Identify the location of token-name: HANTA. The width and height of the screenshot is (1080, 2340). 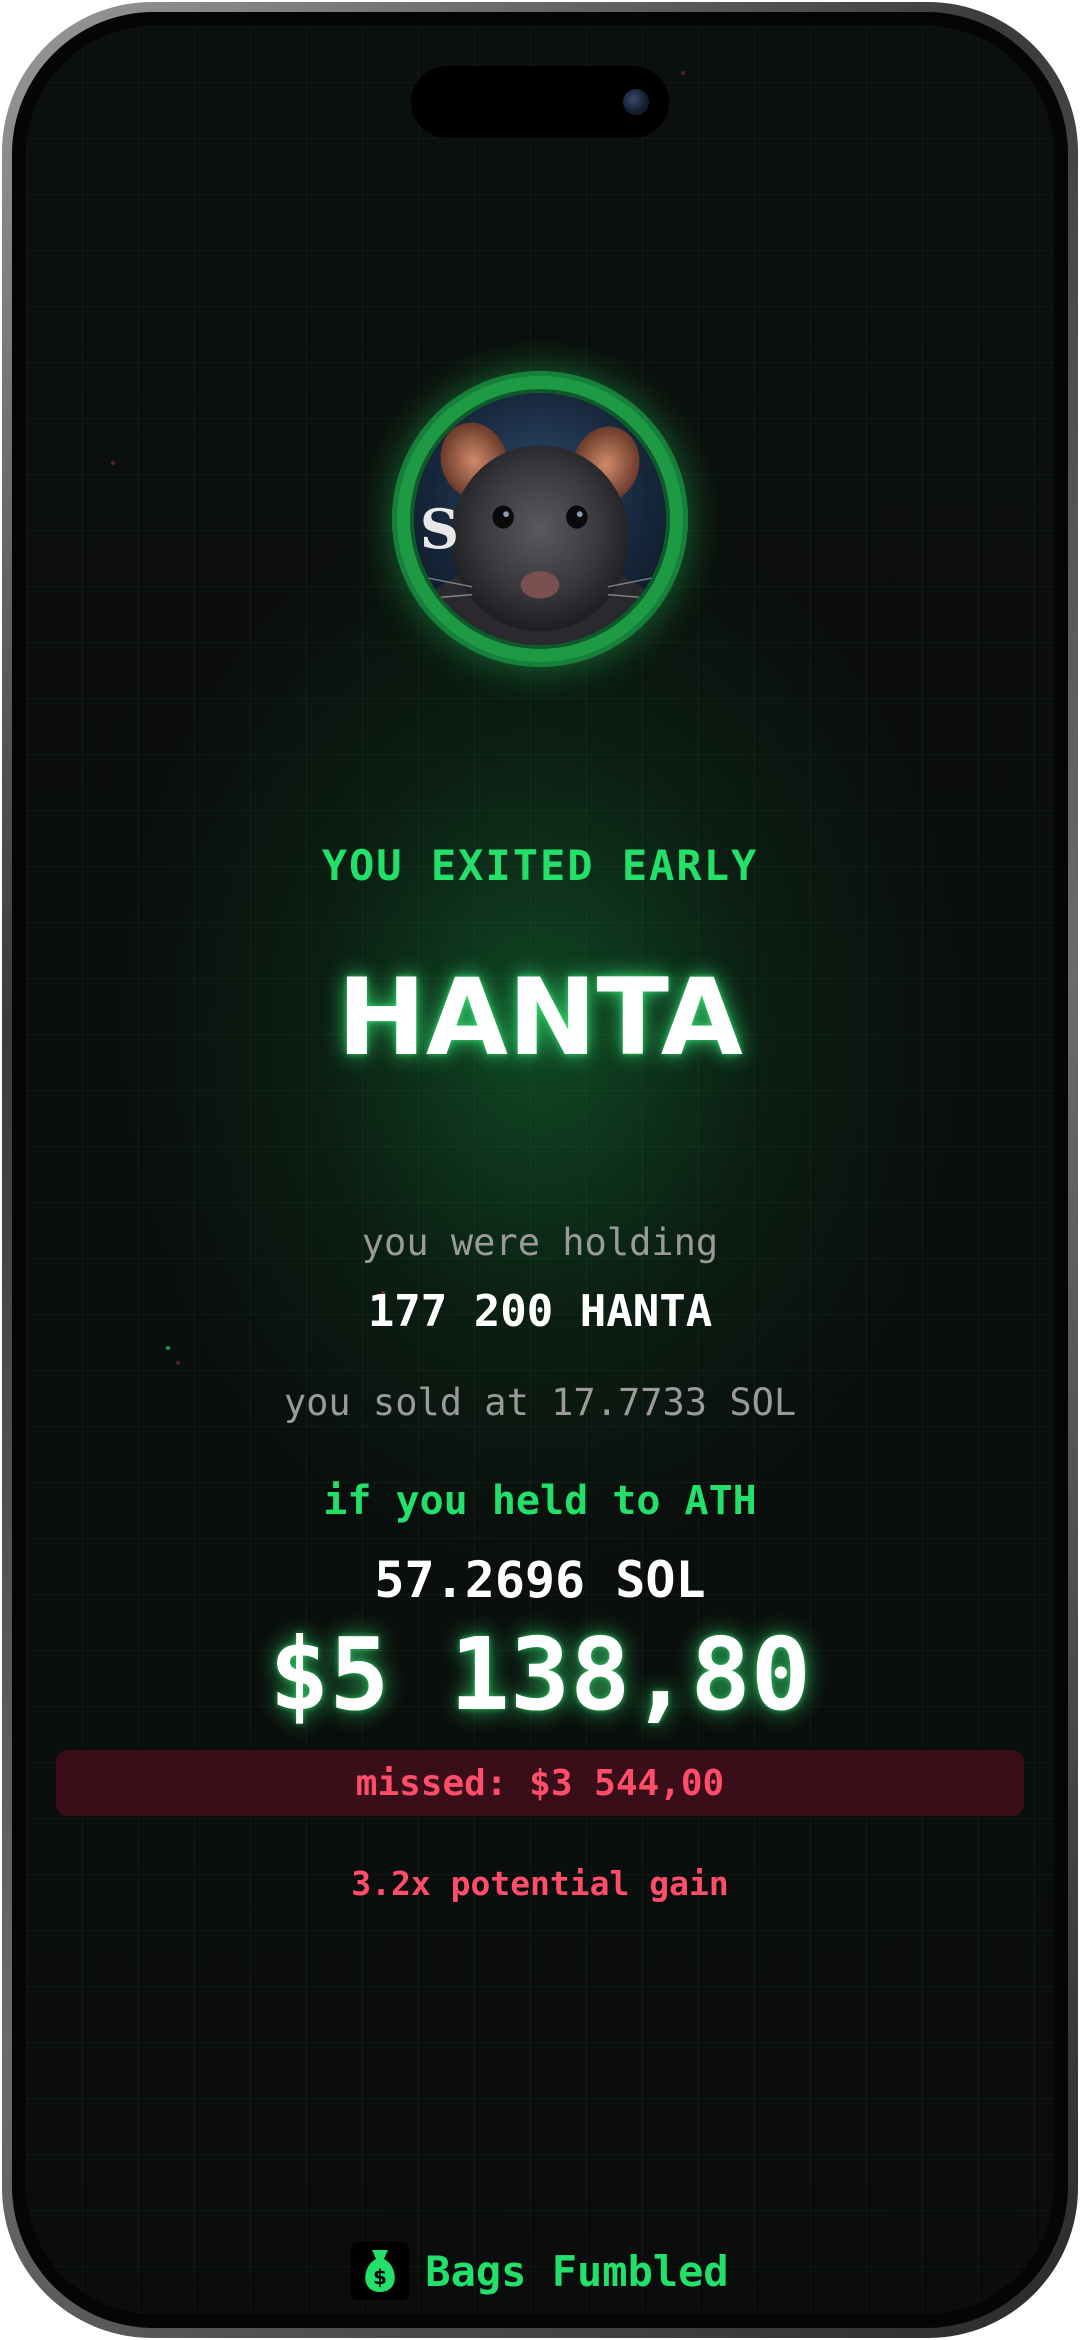
(540, 1017).